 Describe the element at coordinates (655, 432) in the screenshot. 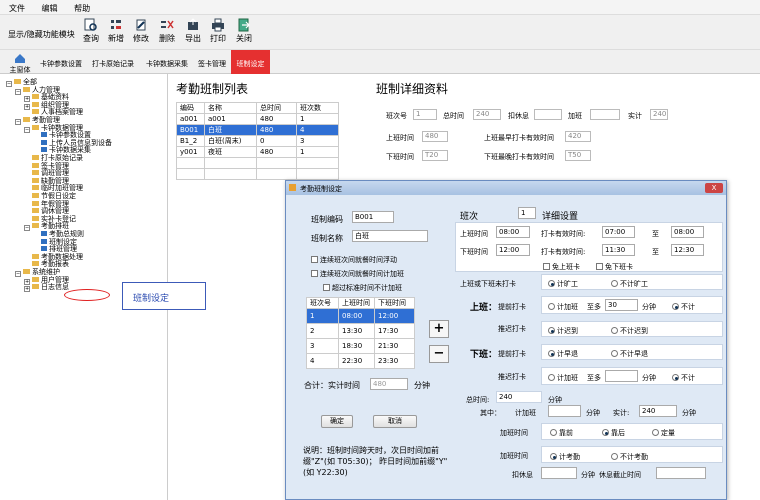

I see `ot-fixed-radio` at that location.